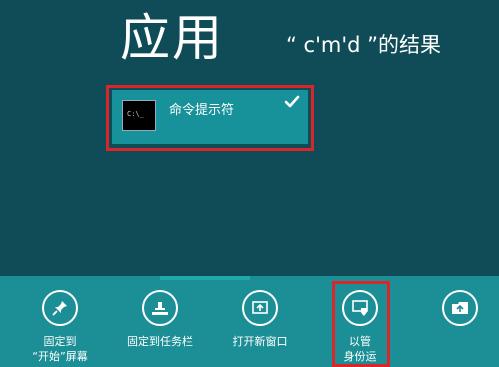  What do you see at coordinates (460, 308) in the screenshot?
I see `open-file-location-icon` at bounding box center [460, 308].